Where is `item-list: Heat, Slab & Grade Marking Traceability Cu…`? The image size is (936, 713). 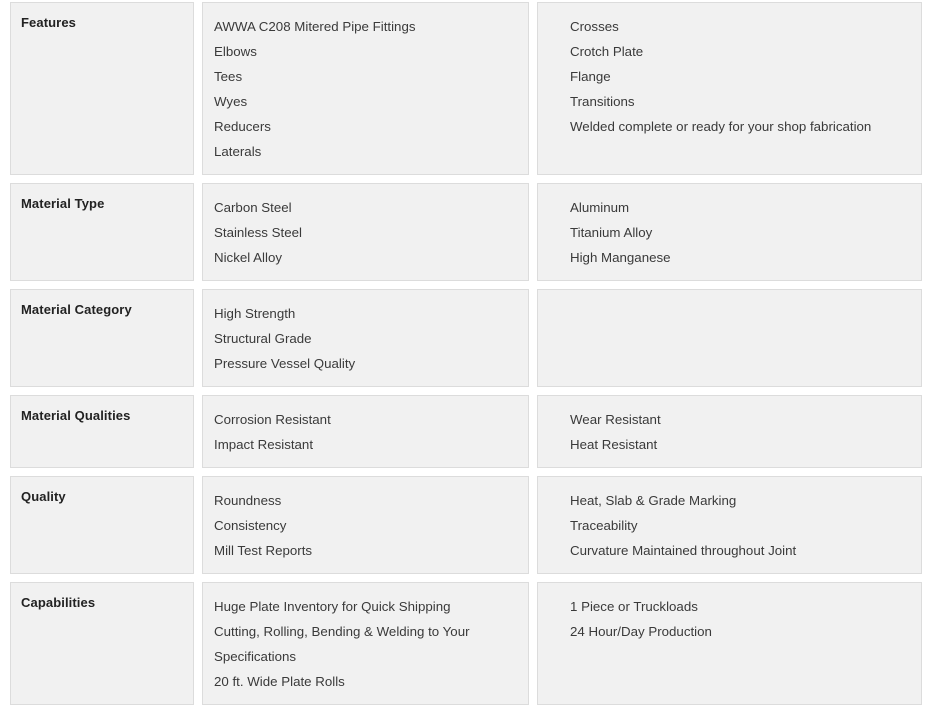
item-list: Heat, Slab & Grade Marking Traceability Cu… is located at coordinates (739, 525).